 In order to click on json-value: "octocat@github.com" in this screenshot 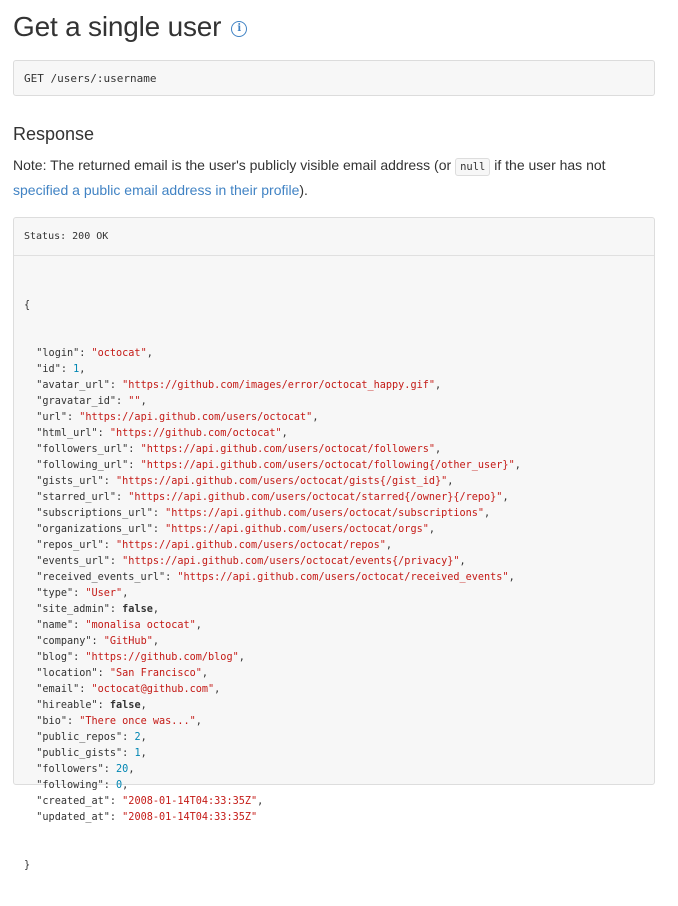, I will do `click(153, 689)`.